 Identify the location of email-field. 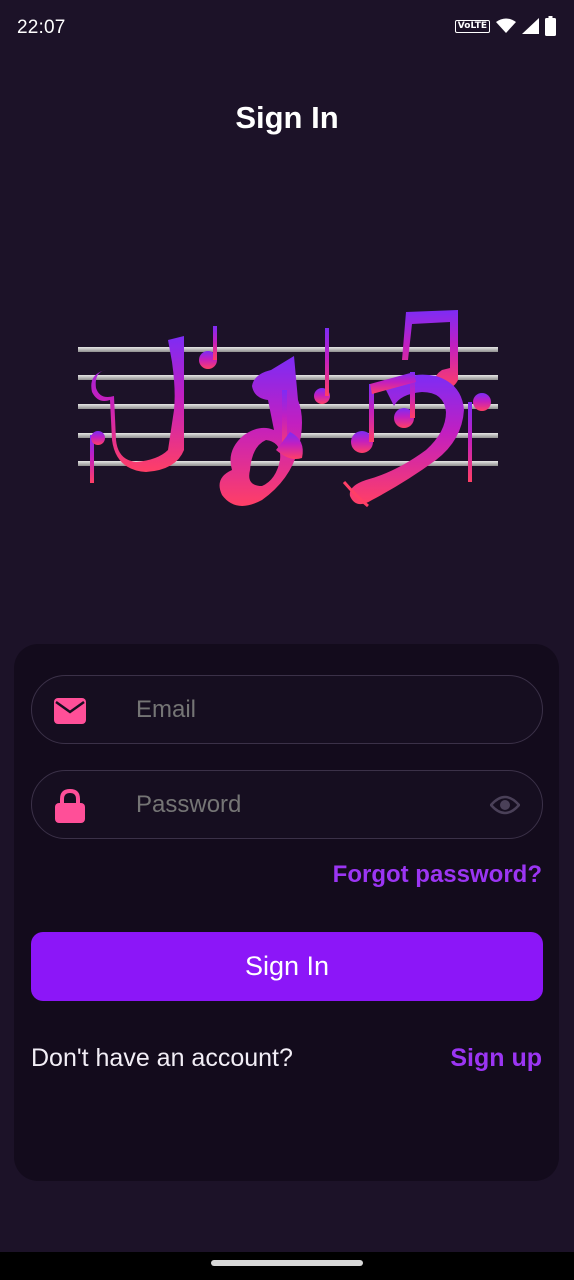
(287, 709).